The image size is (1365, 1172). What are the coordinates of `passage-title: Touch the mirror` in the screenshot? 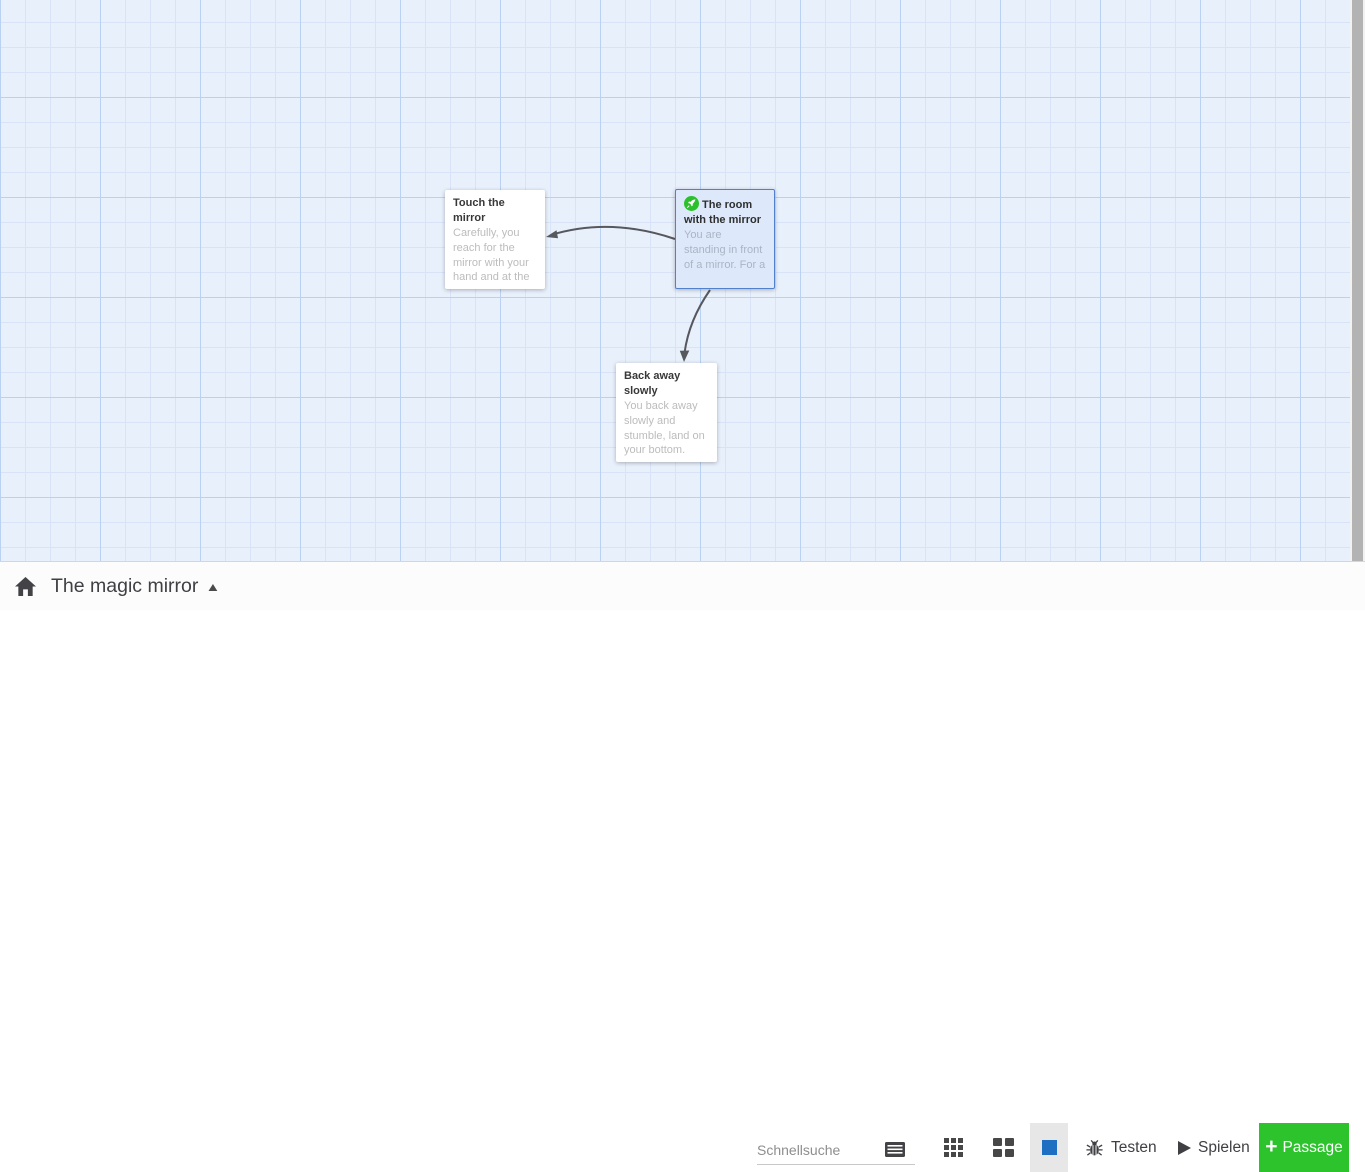 It's located at (479, 210).